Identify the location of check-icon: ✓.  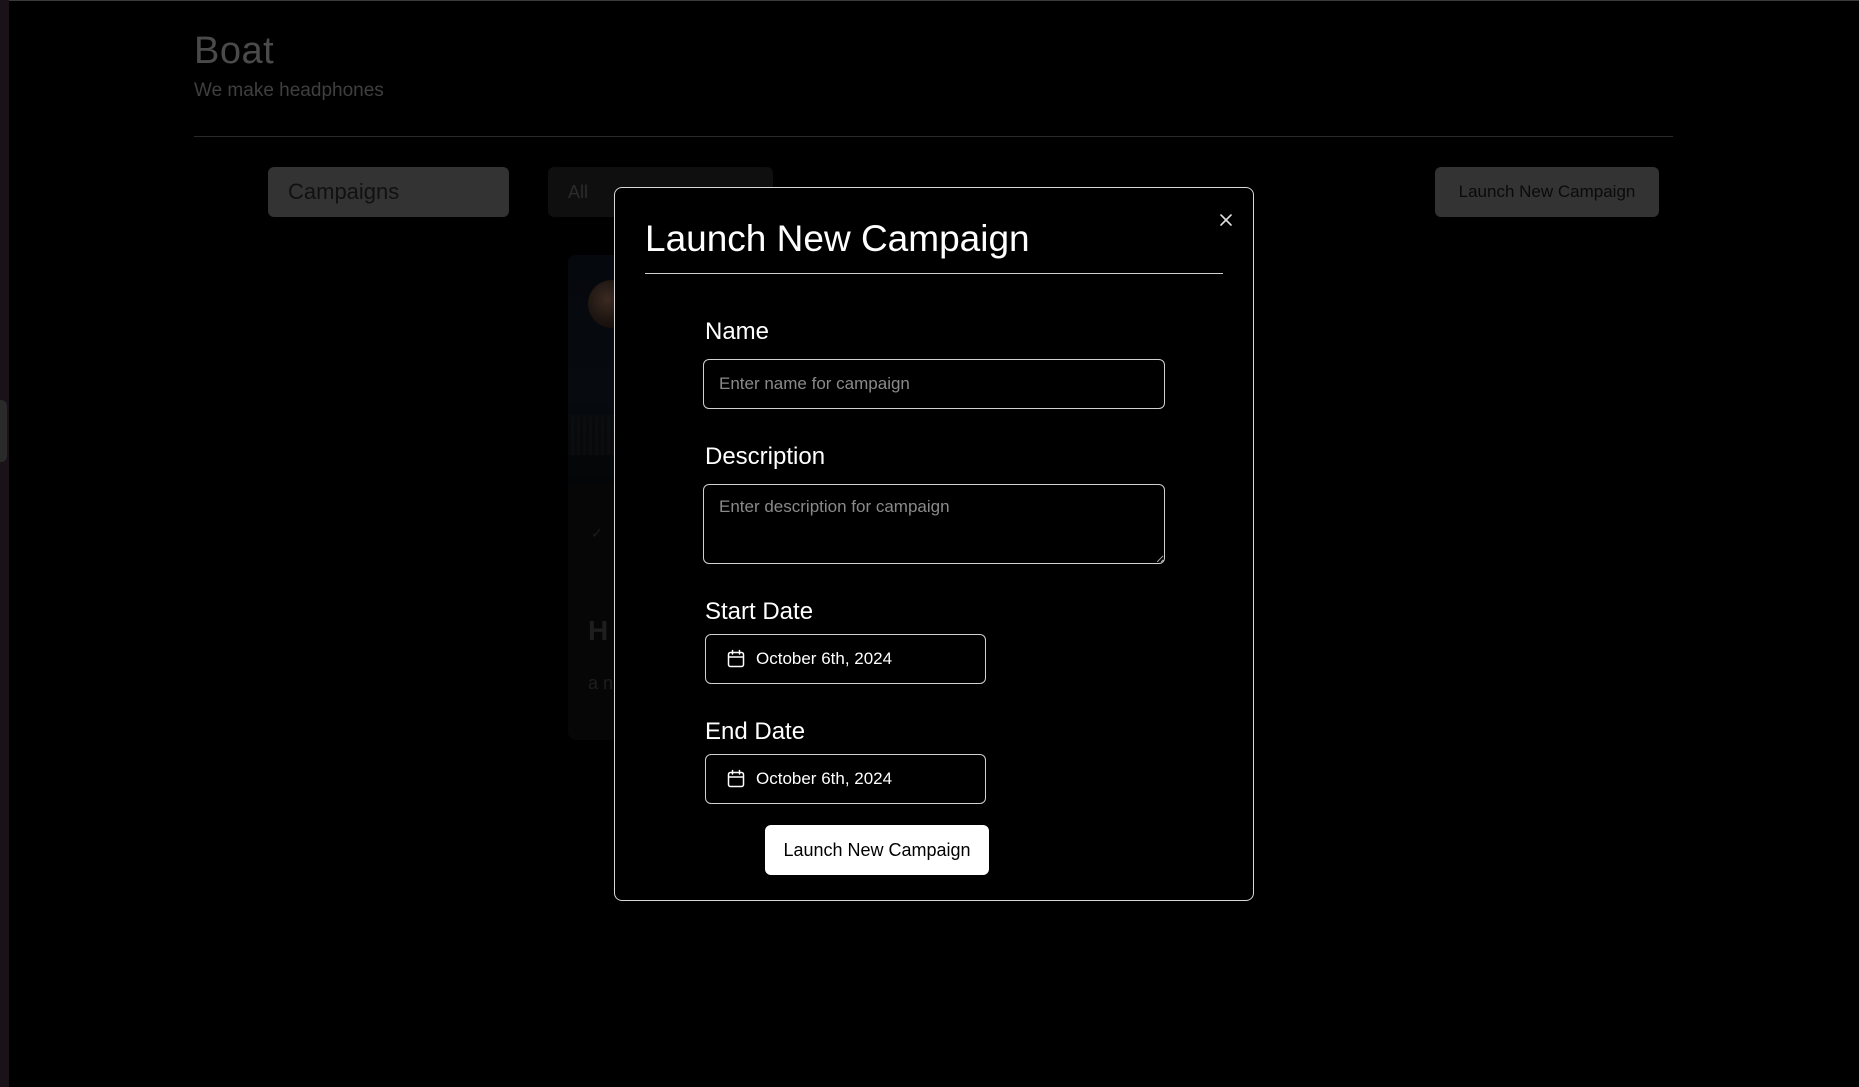
(597, 533).